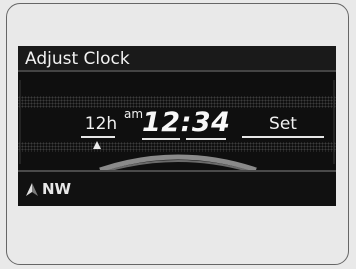 The image size is (356, 269). What do you see at coordinates (98, 137) in the screenshot?
I see `hour-mode-underline` at bounding box center [98, 137].